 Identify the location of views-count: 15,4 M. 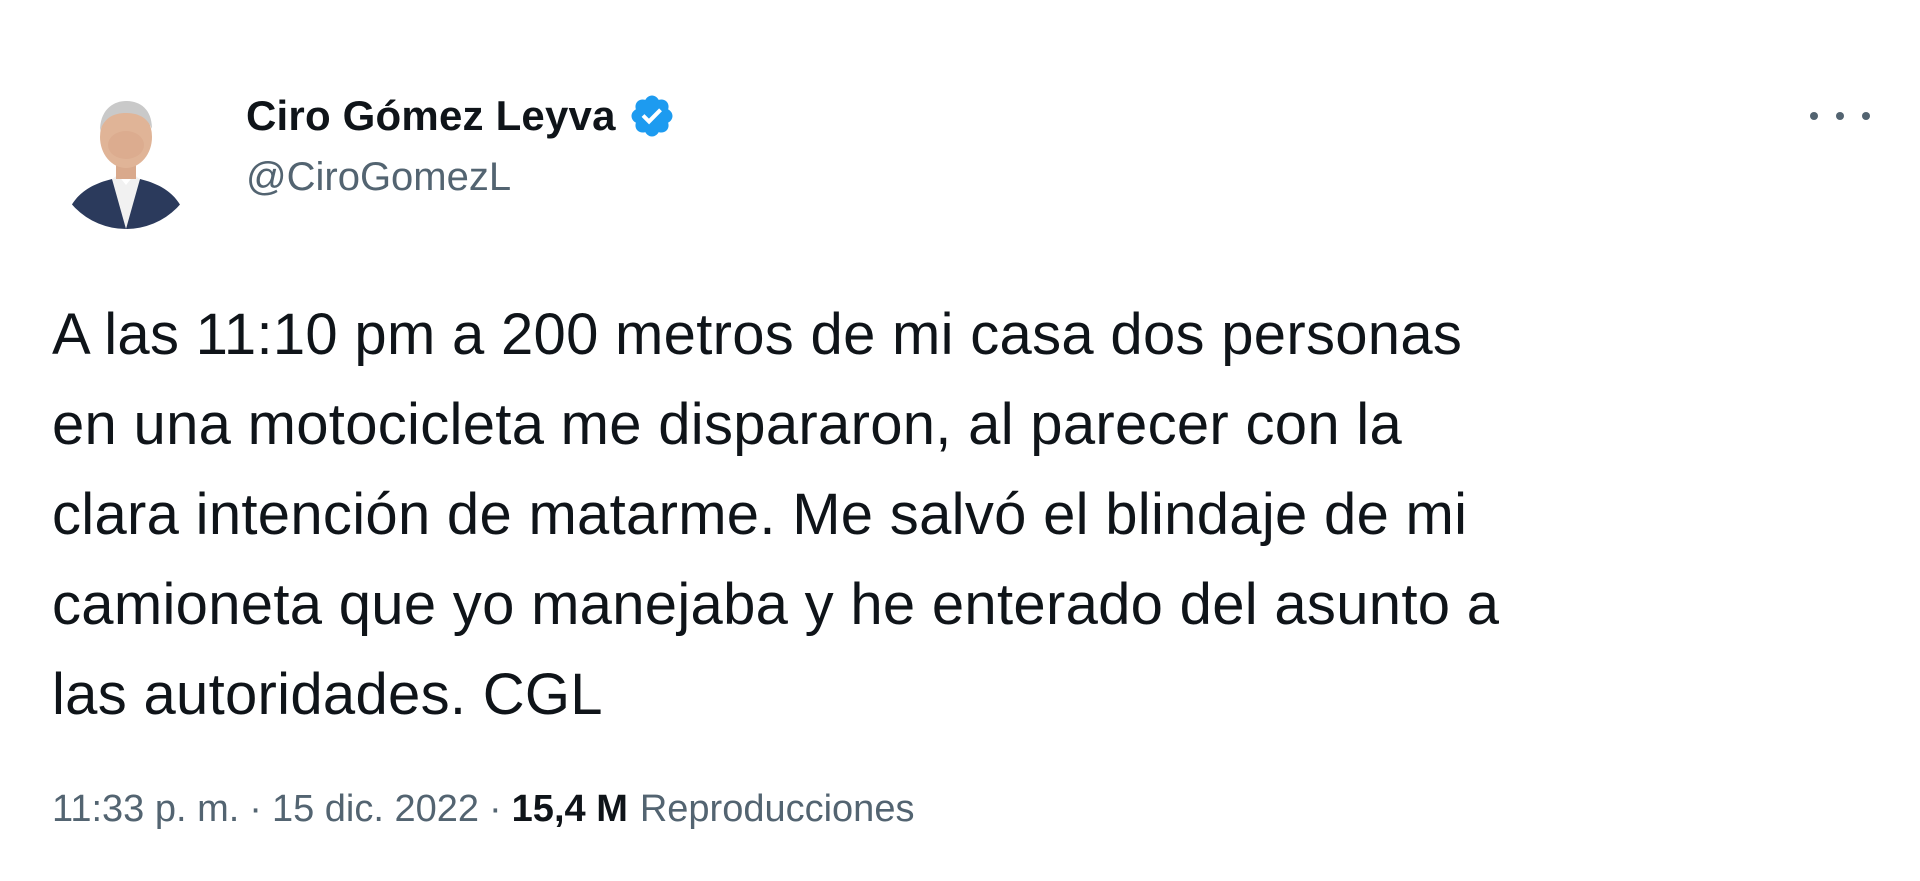
(570, 809).